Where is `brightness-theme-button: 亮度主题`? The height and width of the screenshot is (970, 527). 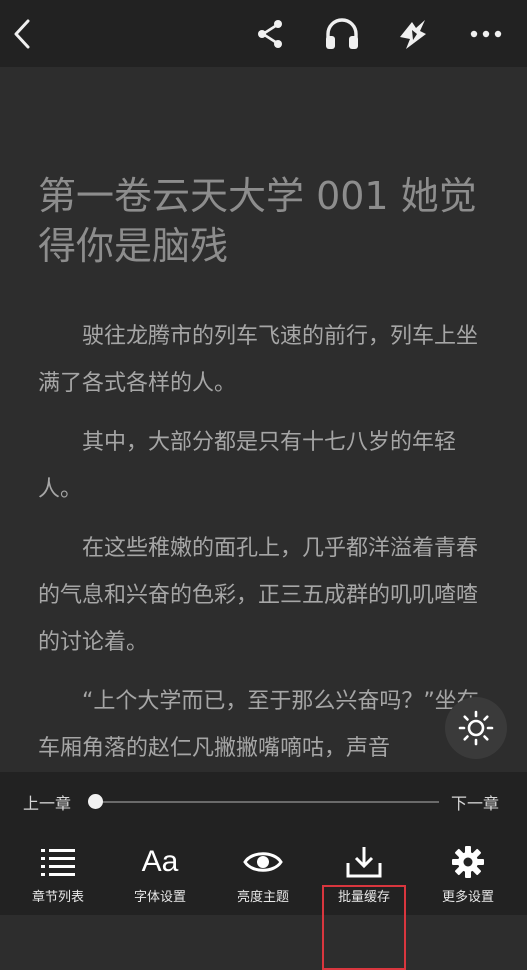
brightness-theme-button: 亮度主题 is located at coordinates (263, 873).